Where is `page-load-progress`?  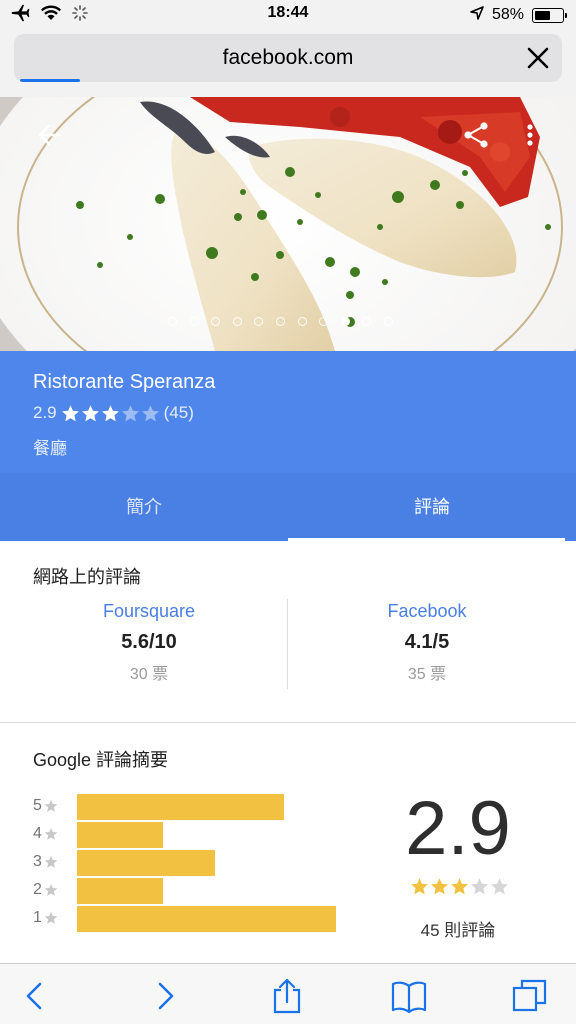 page-load-progress is located at coordinates (50, 80).